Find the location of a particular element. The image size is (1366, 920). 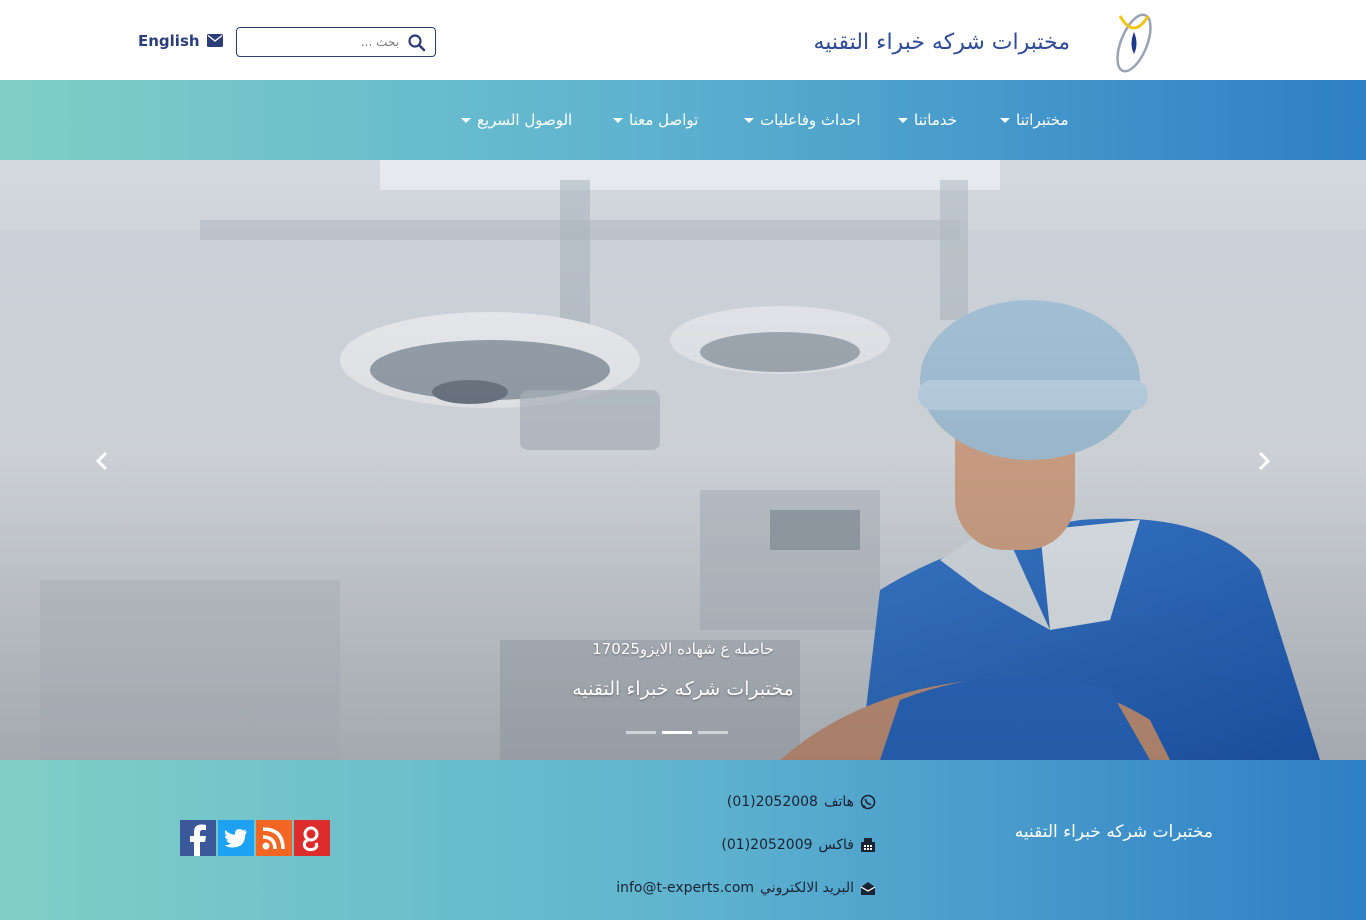

footer-email: البريد الالكتروني info@t-experts.com is located at coordinates (746, 888).